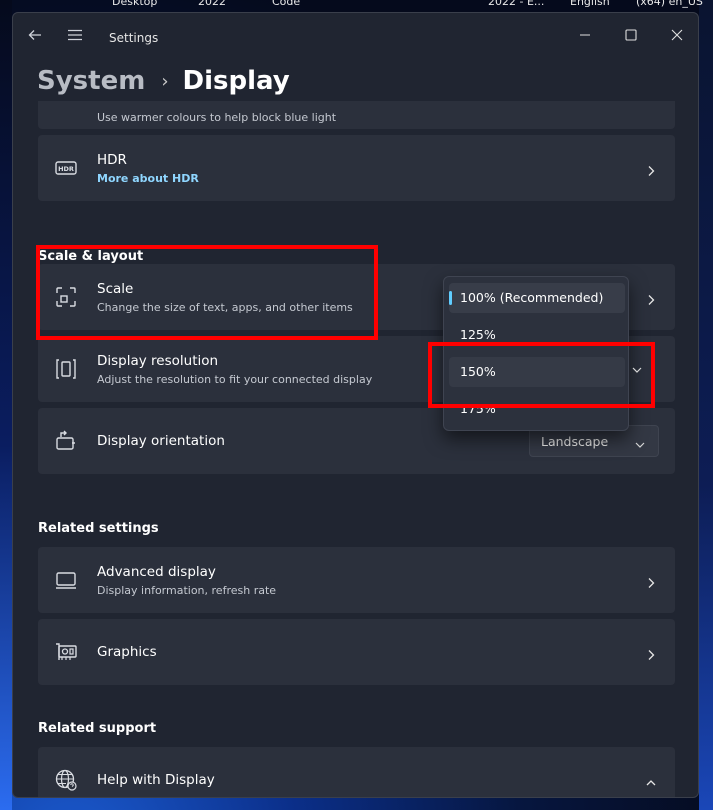 The width and height of the screenshot is (713, 810). I want to click on annotation-box-150-option, so click(541, 375).